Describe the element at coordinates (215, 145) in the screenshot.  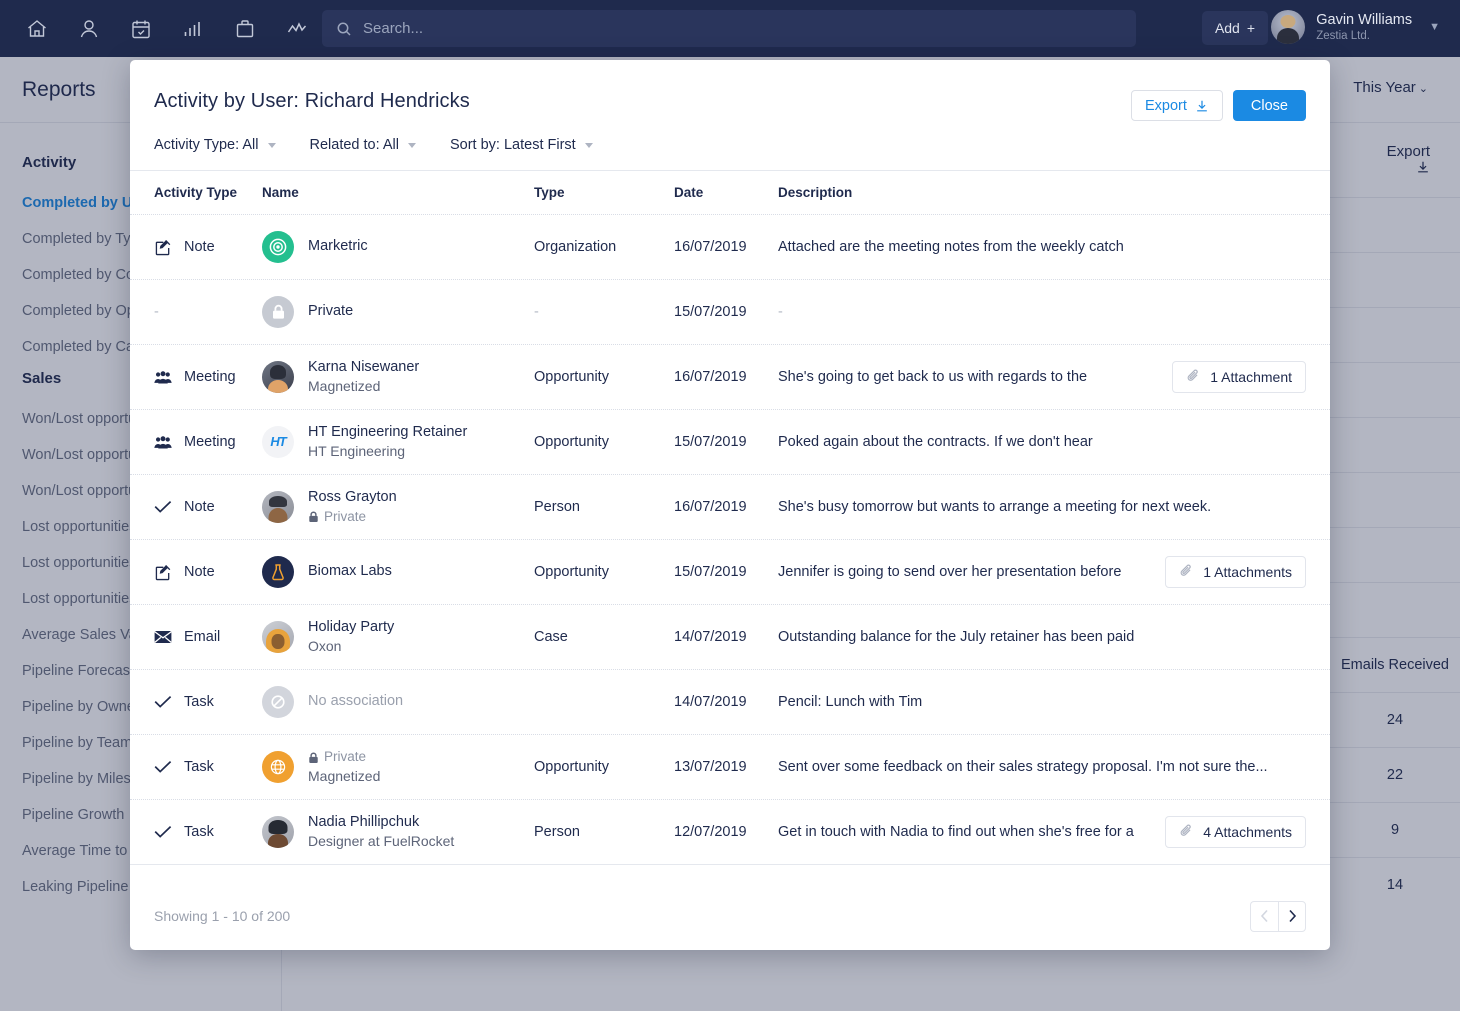
I see `activity-type-filter: Activity Type: All` at that location.